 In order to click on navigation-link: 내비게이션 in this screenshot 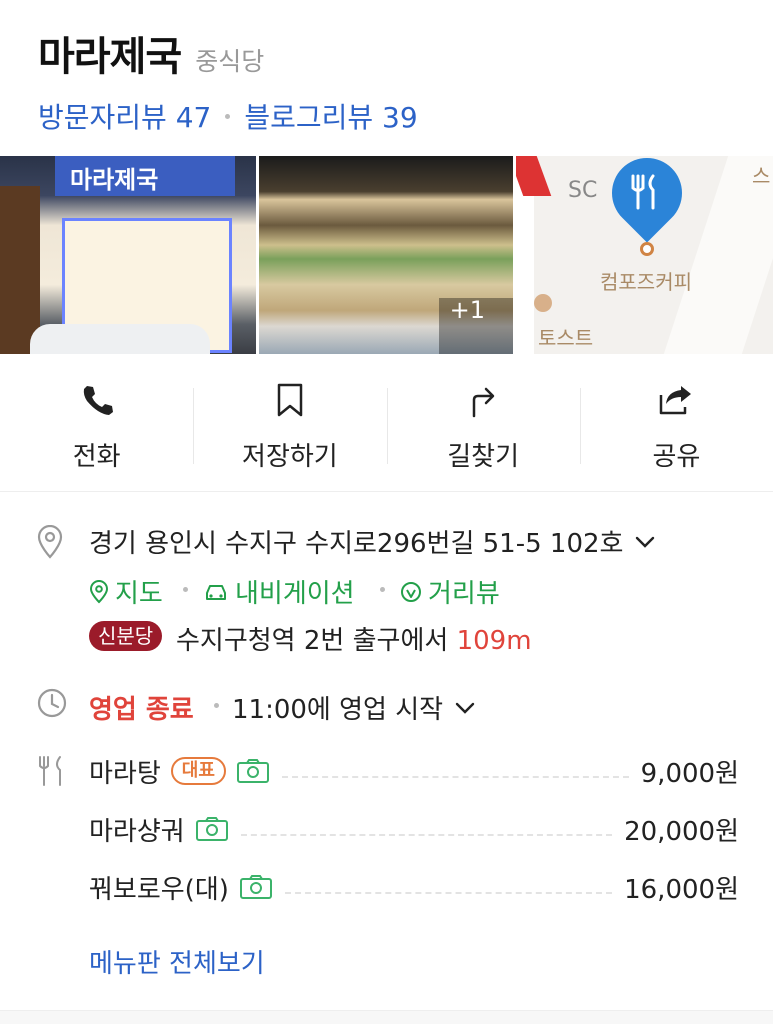, I will do `click(279, 591)`.